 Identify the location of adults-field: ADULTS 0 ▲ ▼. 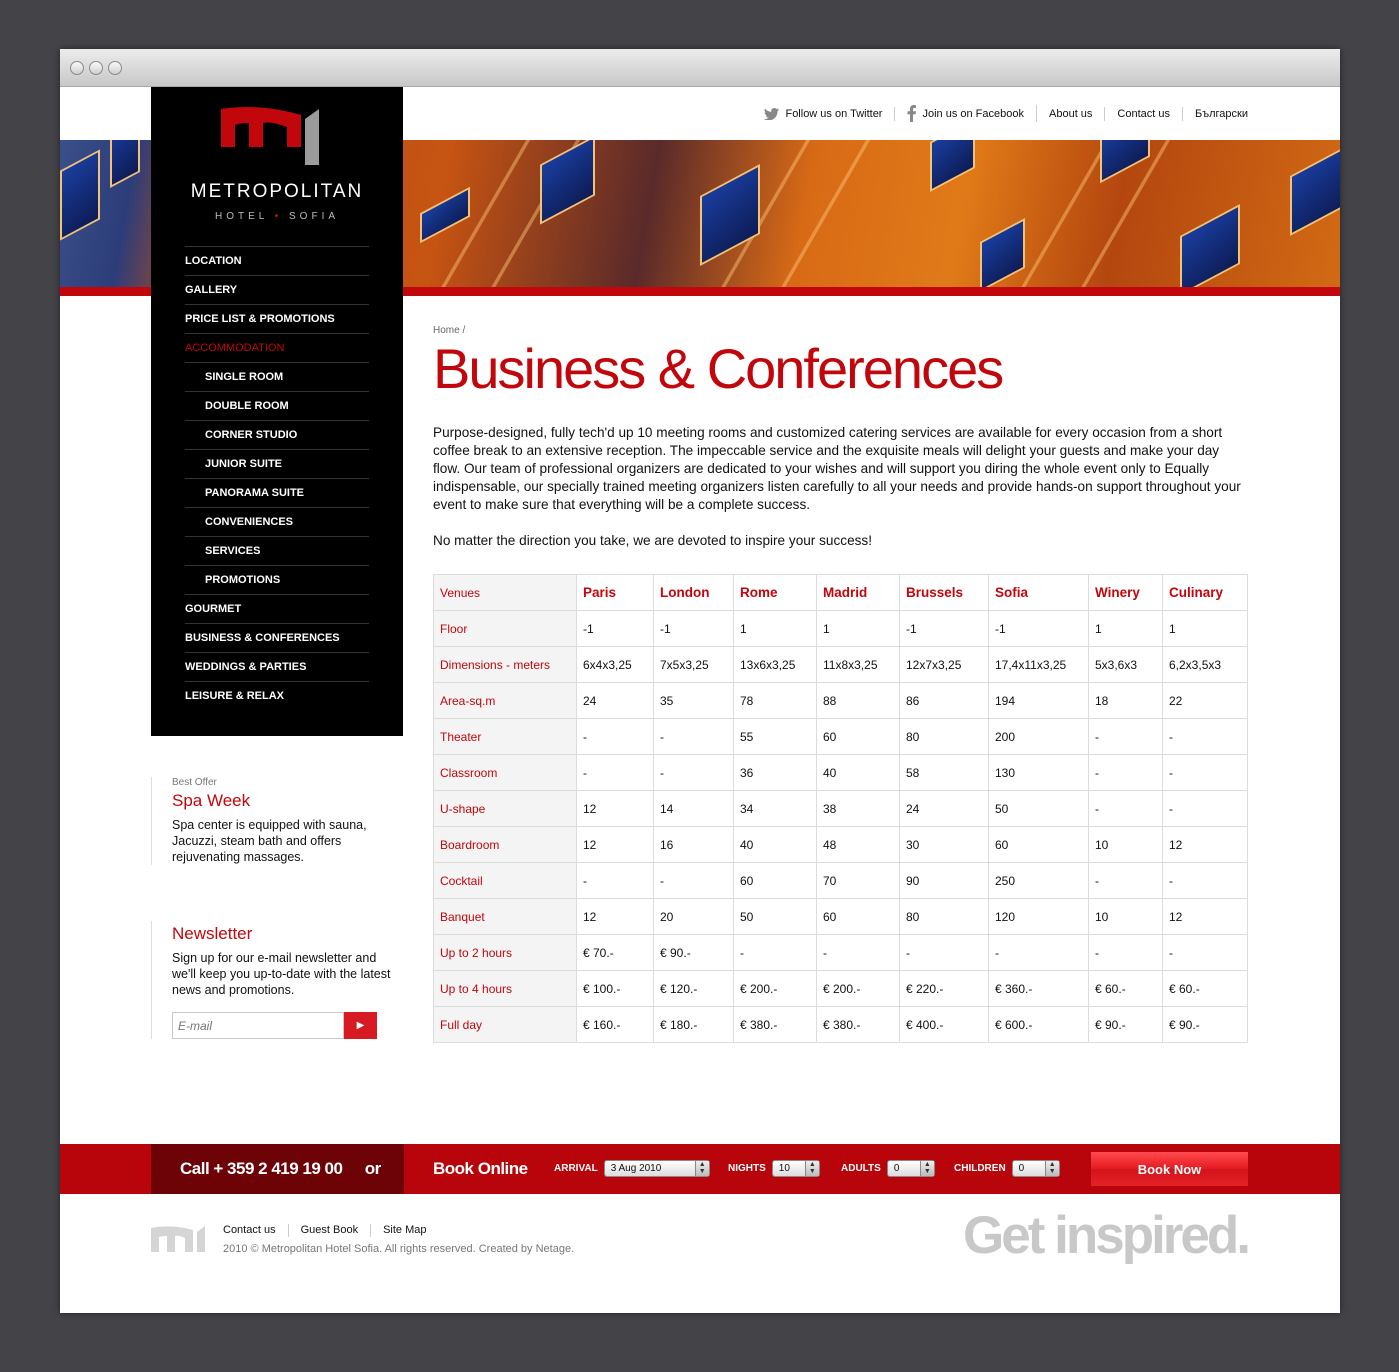
(888, 1168).